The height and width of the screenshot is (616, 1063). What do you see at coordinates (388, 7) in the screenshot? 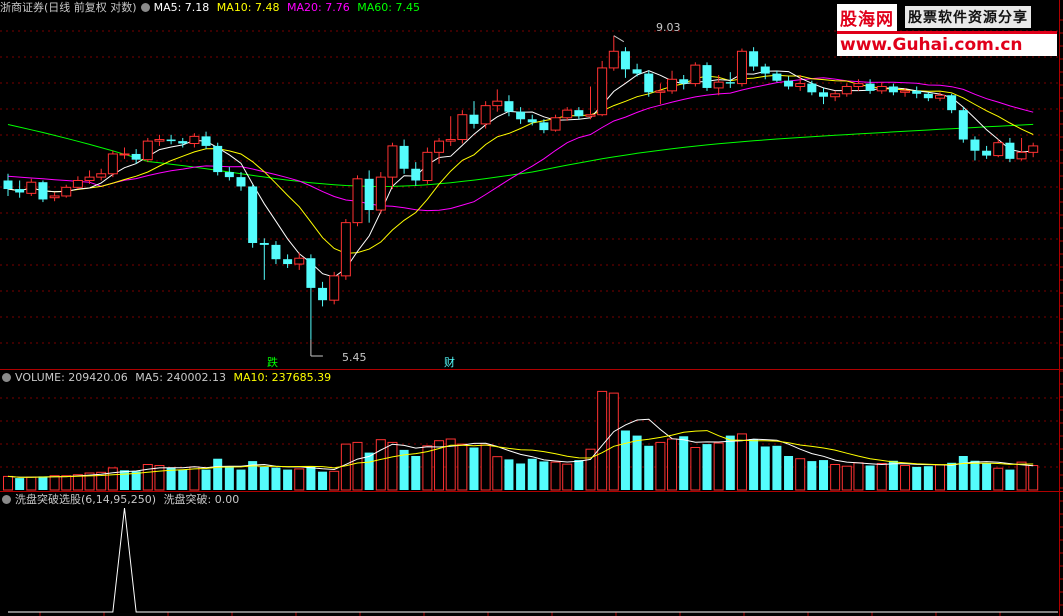
I see `ma60-value: MA60: 7.45` at bounding box center [388, 7].